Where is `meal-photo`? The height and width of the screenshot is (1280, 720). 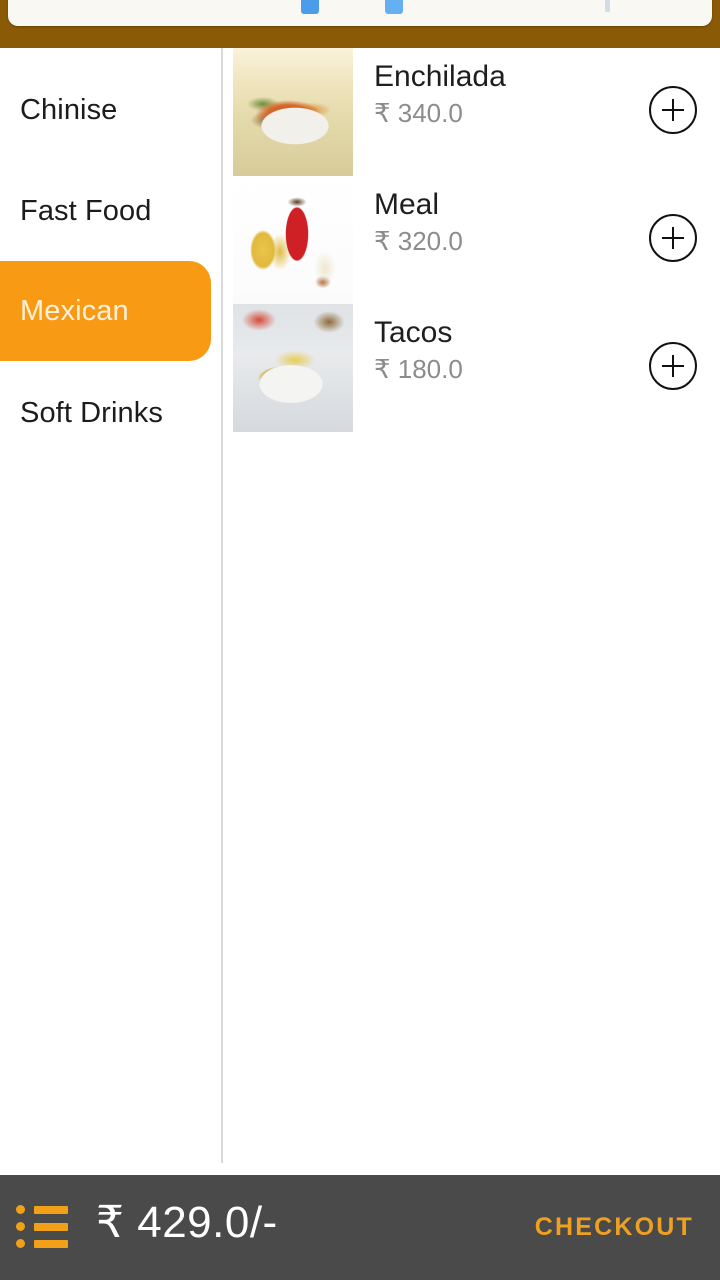
meal-photo is located at coordinates (293, 240).